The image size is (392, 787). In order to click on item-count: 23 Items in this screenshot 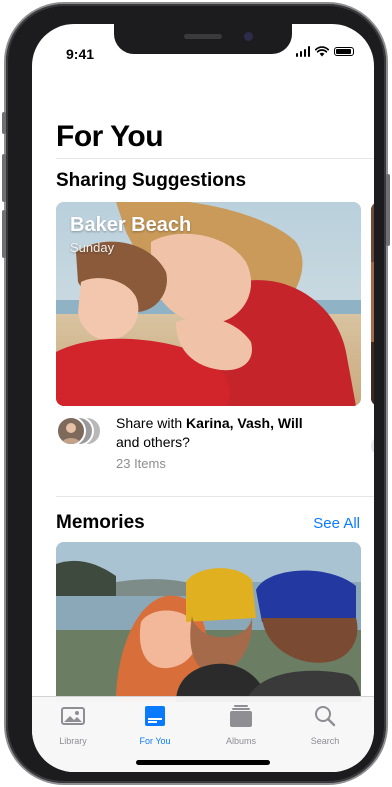, I will do `click(141, 463)`.